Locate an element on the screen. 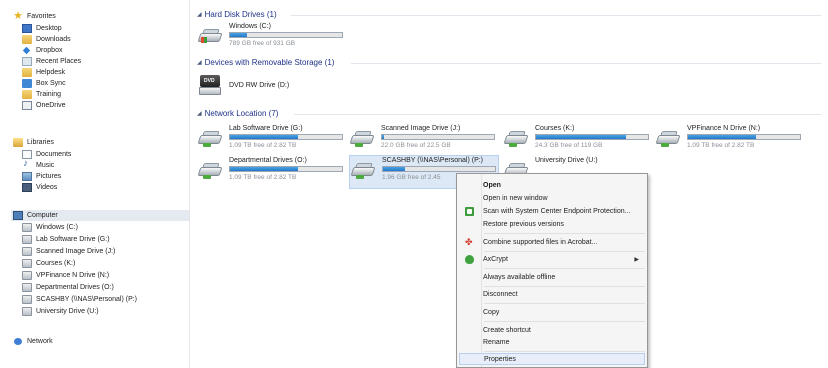  menu-item-properties: Properties is located at coordinates (552, 359).